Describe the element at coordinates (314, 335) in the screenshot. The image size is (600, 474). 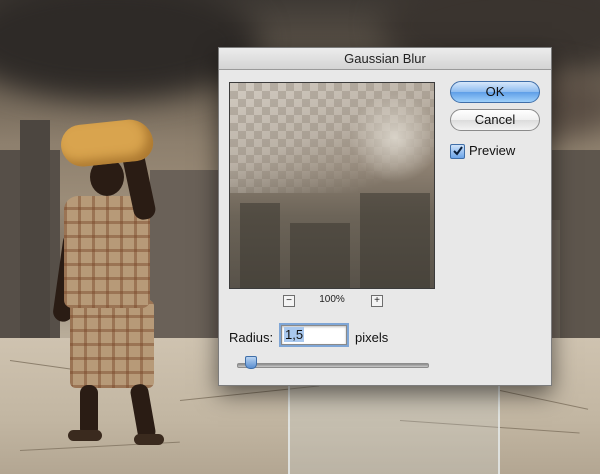
I see `radius-input: 1,5` at that location.